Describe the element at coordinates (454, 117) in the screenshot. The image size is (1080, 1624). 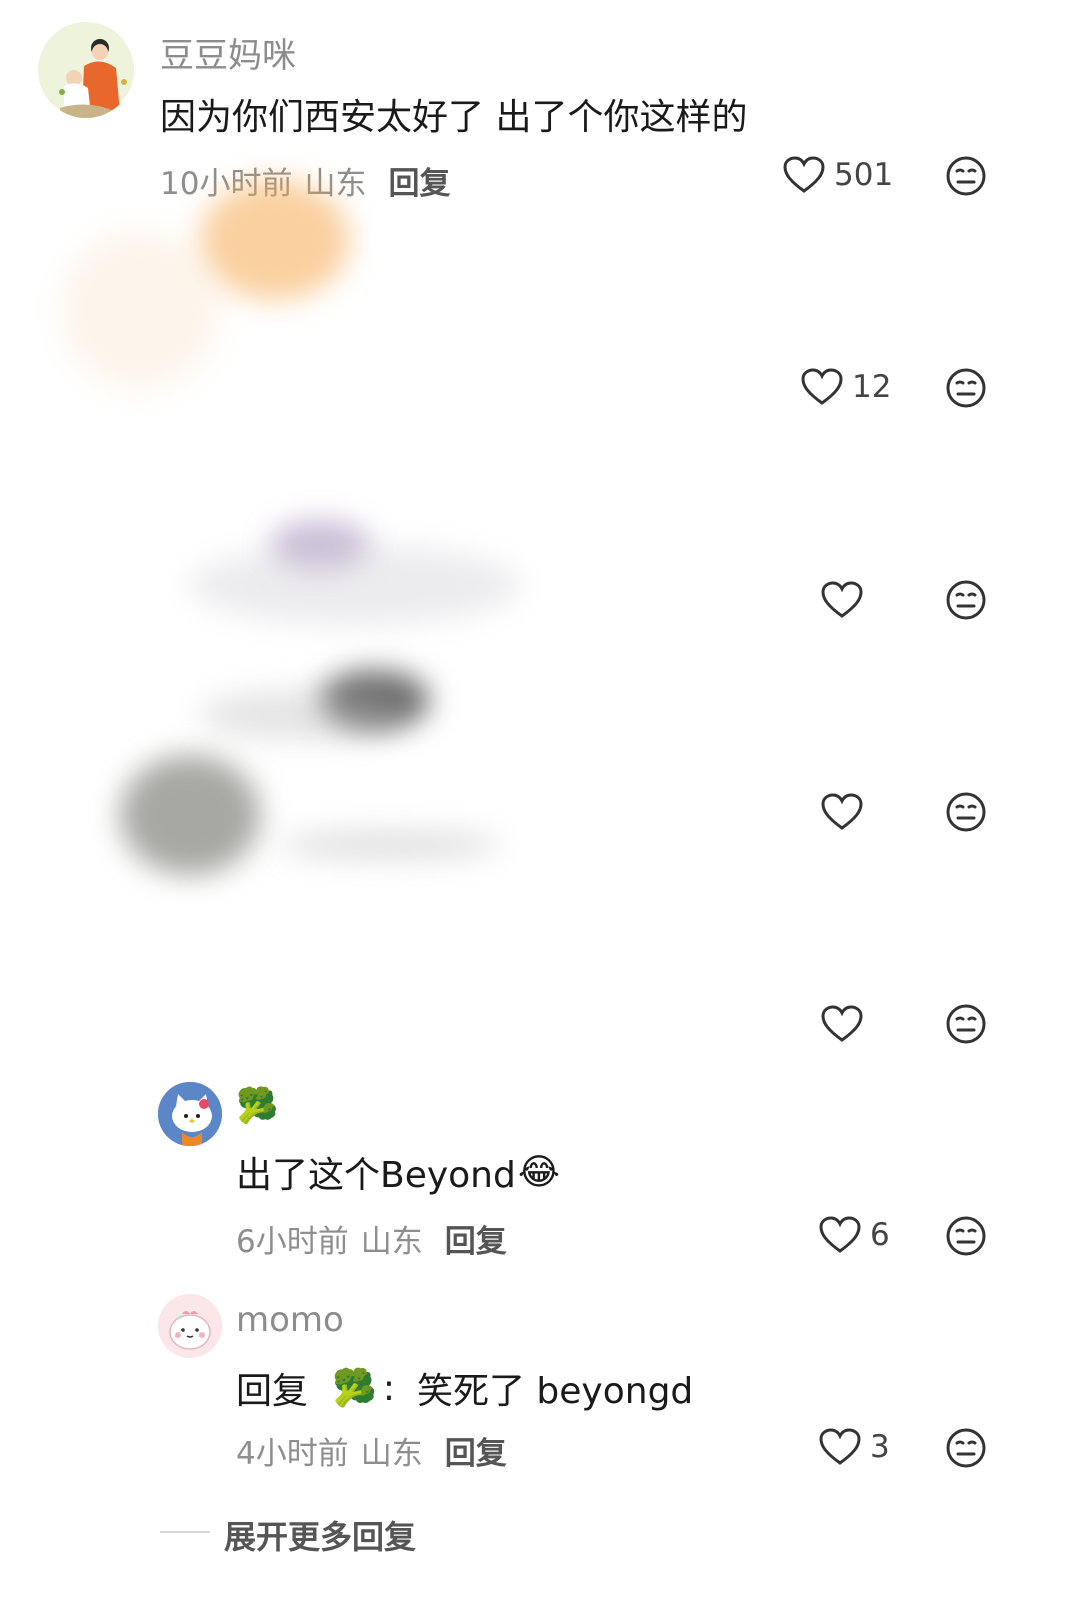
I see `comment-text: 因为你们西安太好了 出了个你这样的` at that location.